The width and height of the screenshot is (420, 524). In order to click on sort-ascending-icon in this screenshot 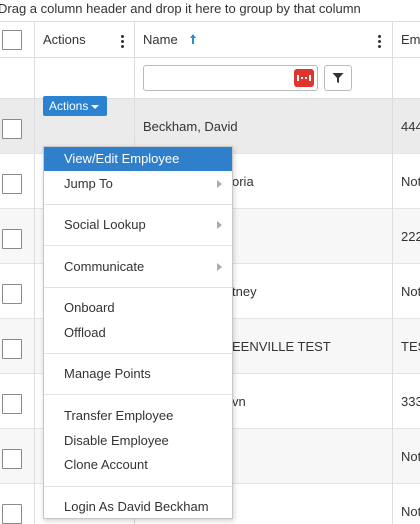, I will do `click(193, 40)`.